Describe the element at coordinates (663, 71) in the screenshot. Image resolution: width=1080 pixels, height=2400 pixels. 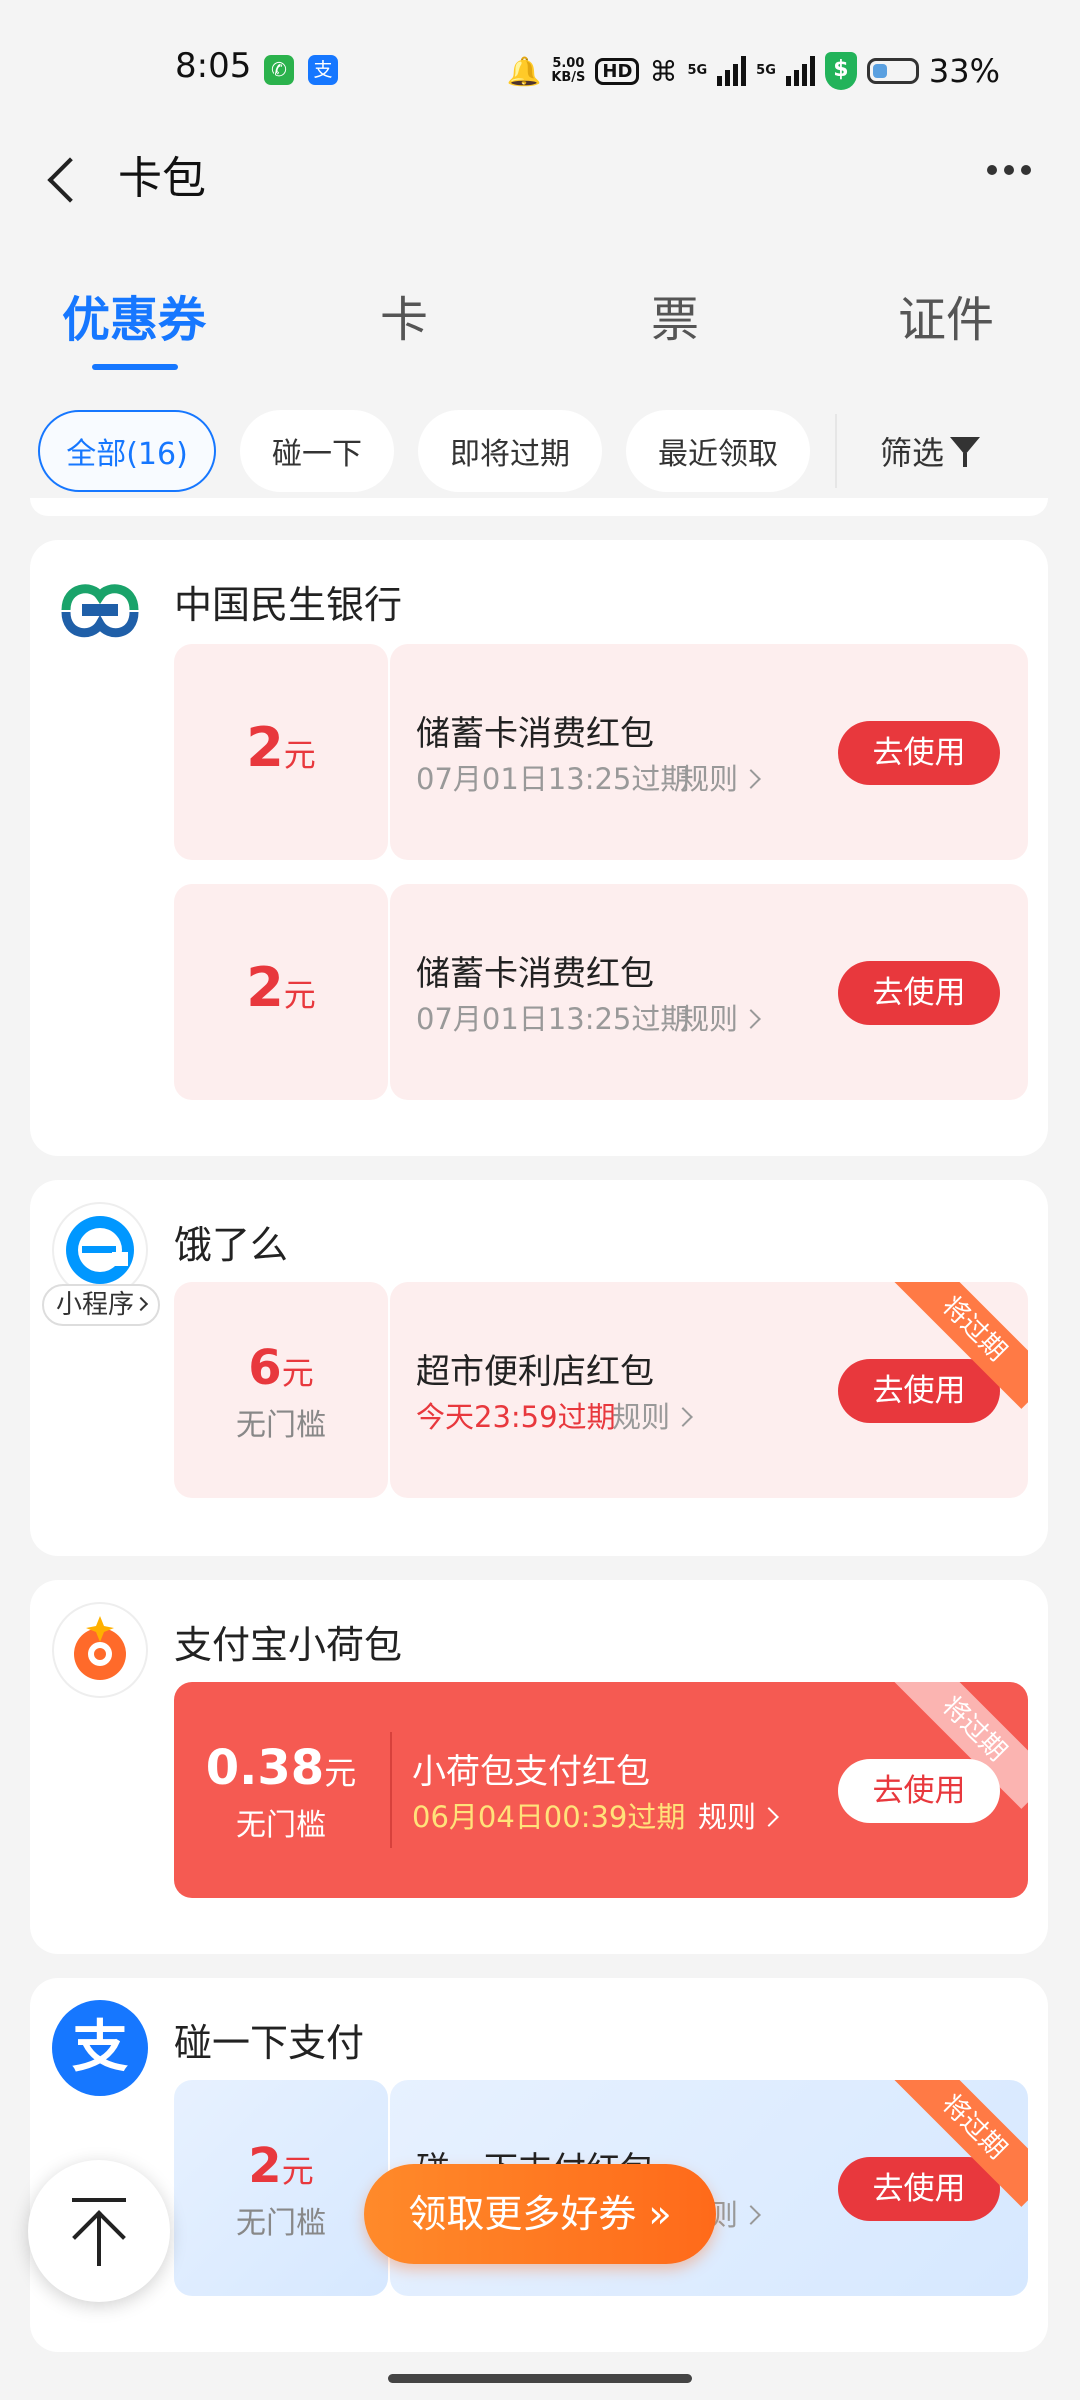
I see `wifi-icon: ⌘` at that location.